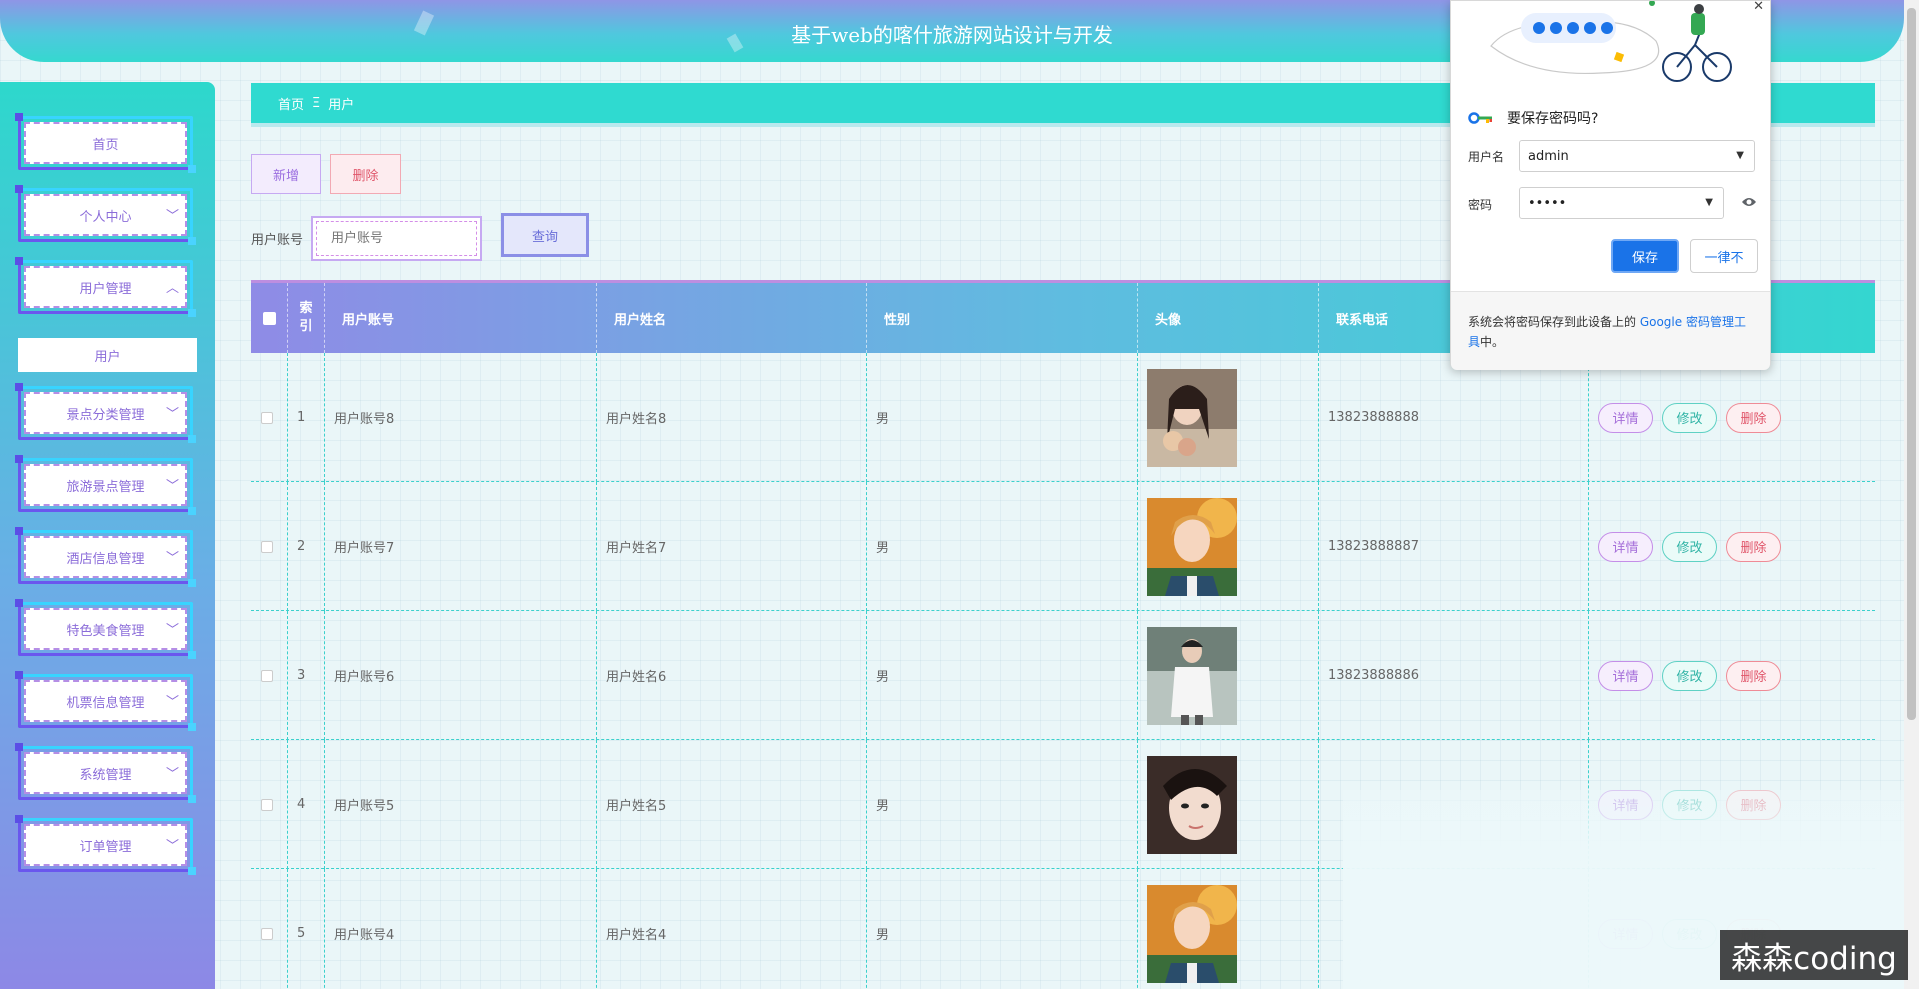  I want to click on column-header-index-line1: 索, so click(306, 308).